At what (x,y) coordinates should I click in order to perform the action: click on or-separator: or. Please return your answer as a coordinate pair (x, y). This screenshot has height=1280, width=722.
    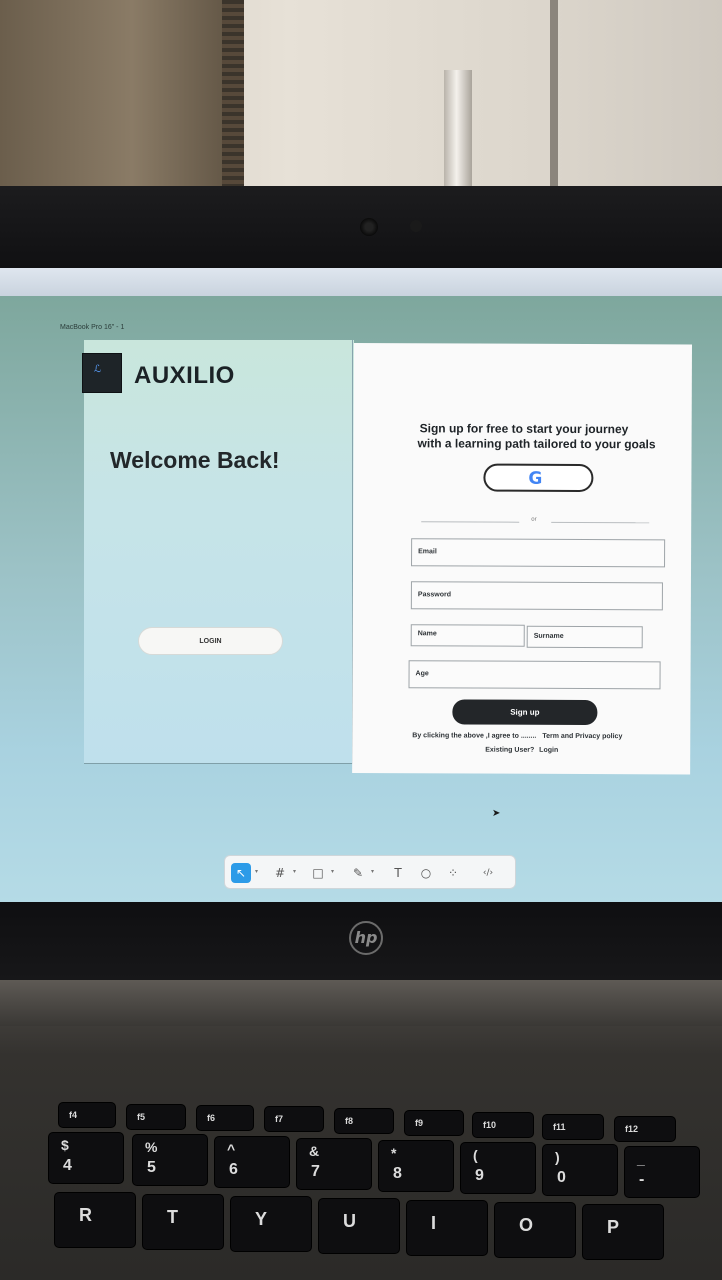
    Looking at the image, I should click on (534, 519).